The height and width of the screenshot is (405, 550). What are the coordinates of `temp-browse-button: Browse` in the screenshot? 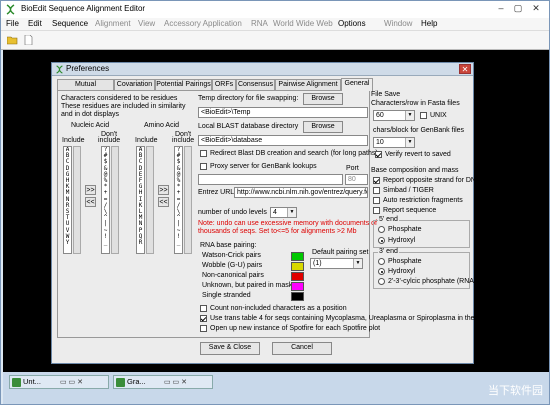 It's located at (323, 99).